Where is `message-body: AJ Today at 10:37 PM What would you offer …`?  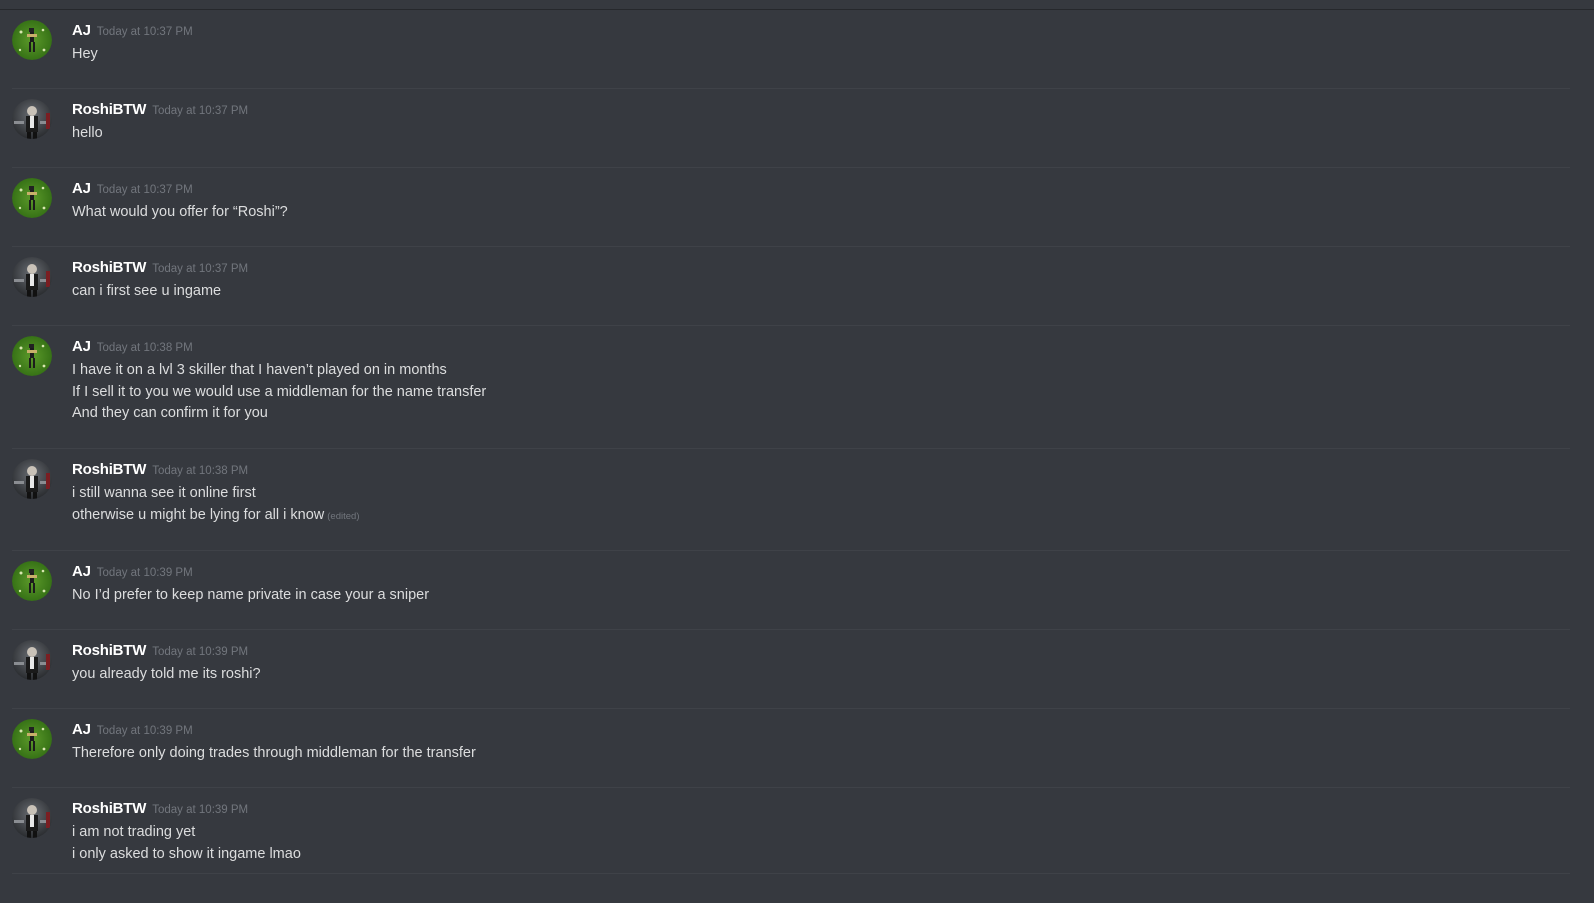 message-body: AJ Today at 10:37 PM What would you offer … is located at coordinates (821, 196).